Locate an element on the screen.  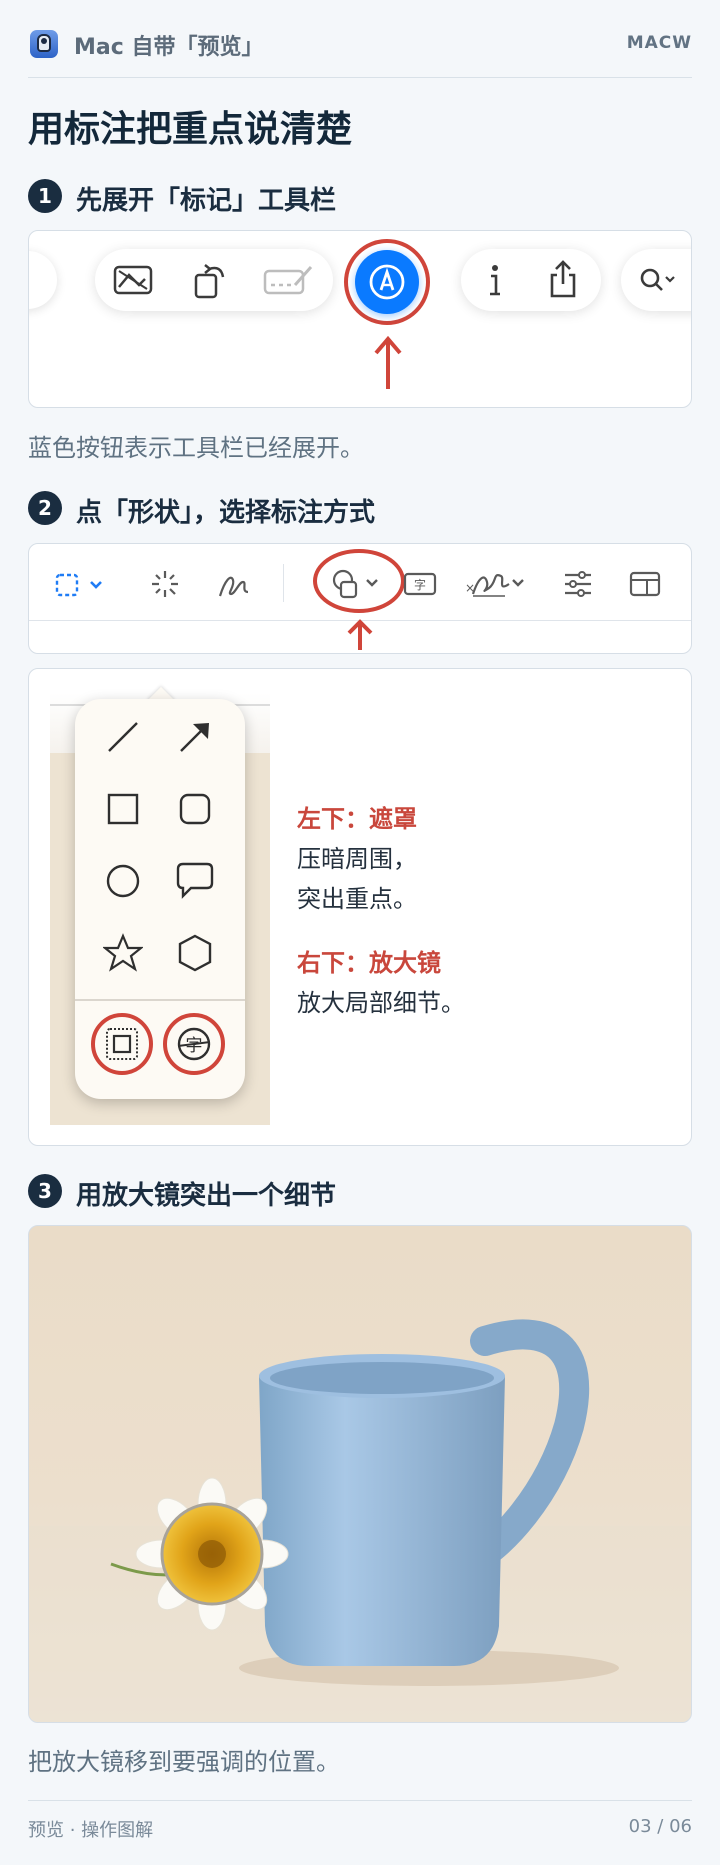
adjust-icon is located at coordinates (578, 584).